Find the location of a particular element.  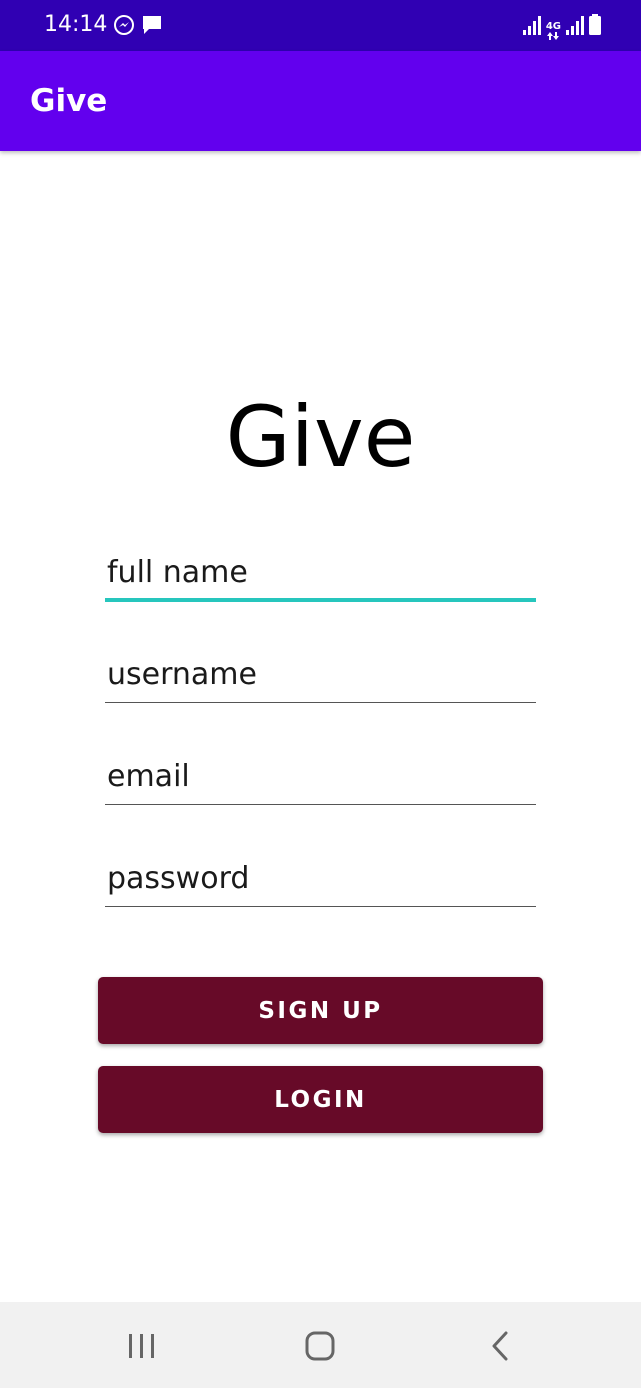

network-4g-icon: 4G is located at coordinates (553, 31).